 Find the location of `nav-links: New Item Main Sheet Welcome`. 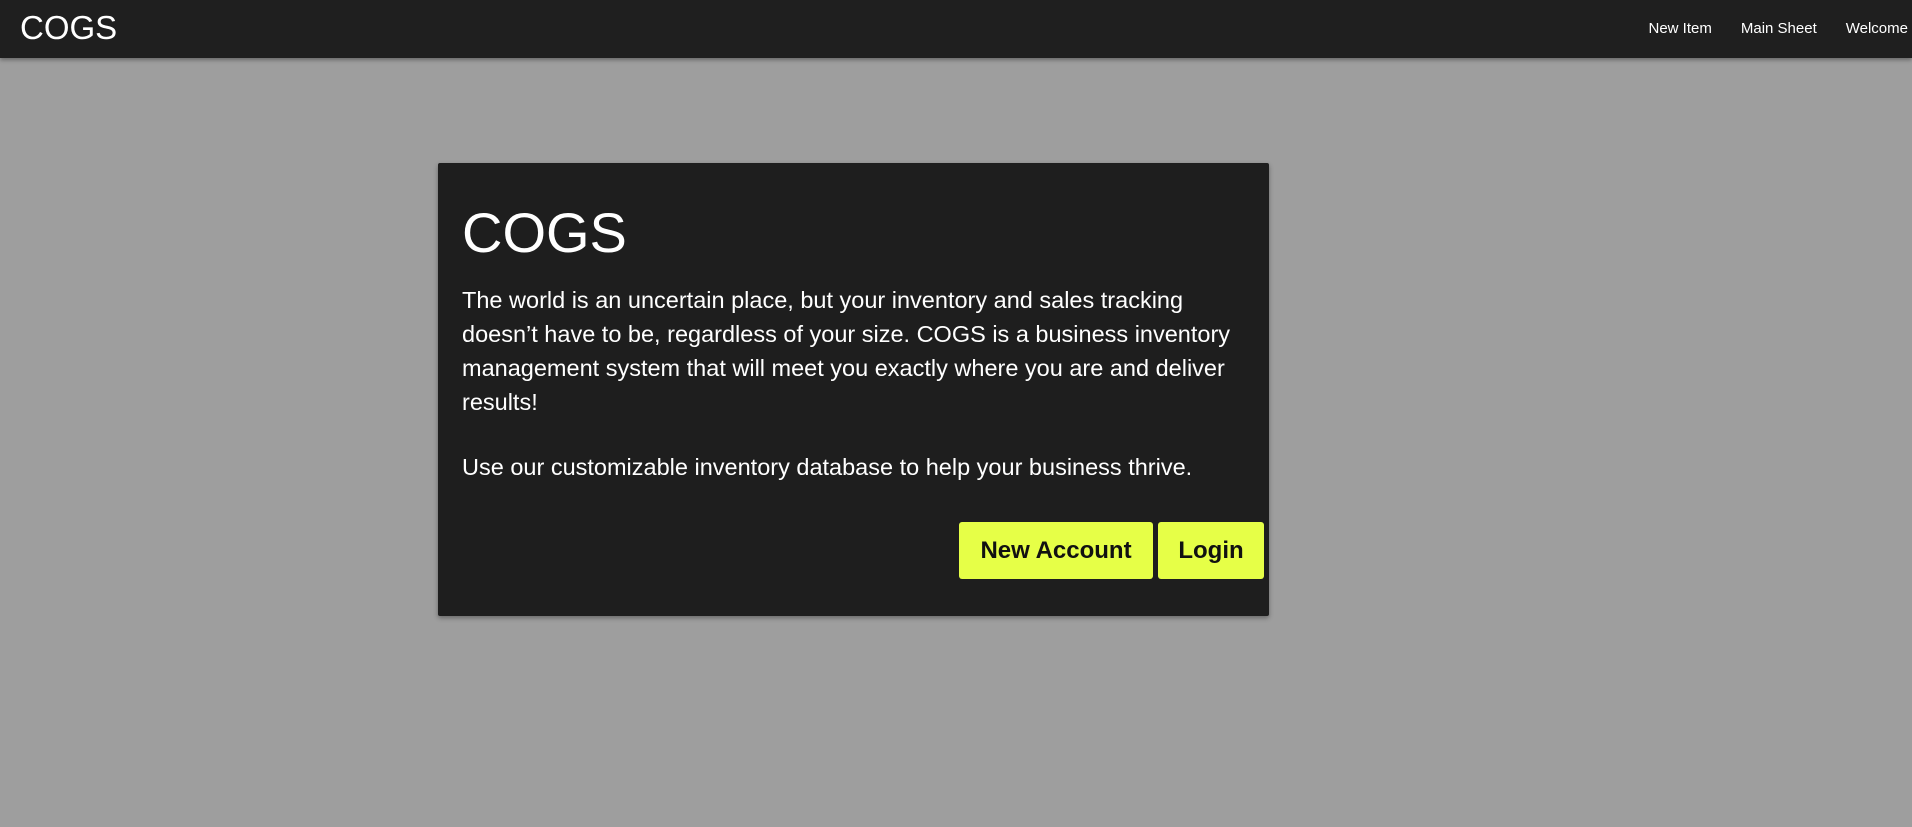

nav-links: New Item Main Sheet Welcome is located at coordinates (1764, 28).